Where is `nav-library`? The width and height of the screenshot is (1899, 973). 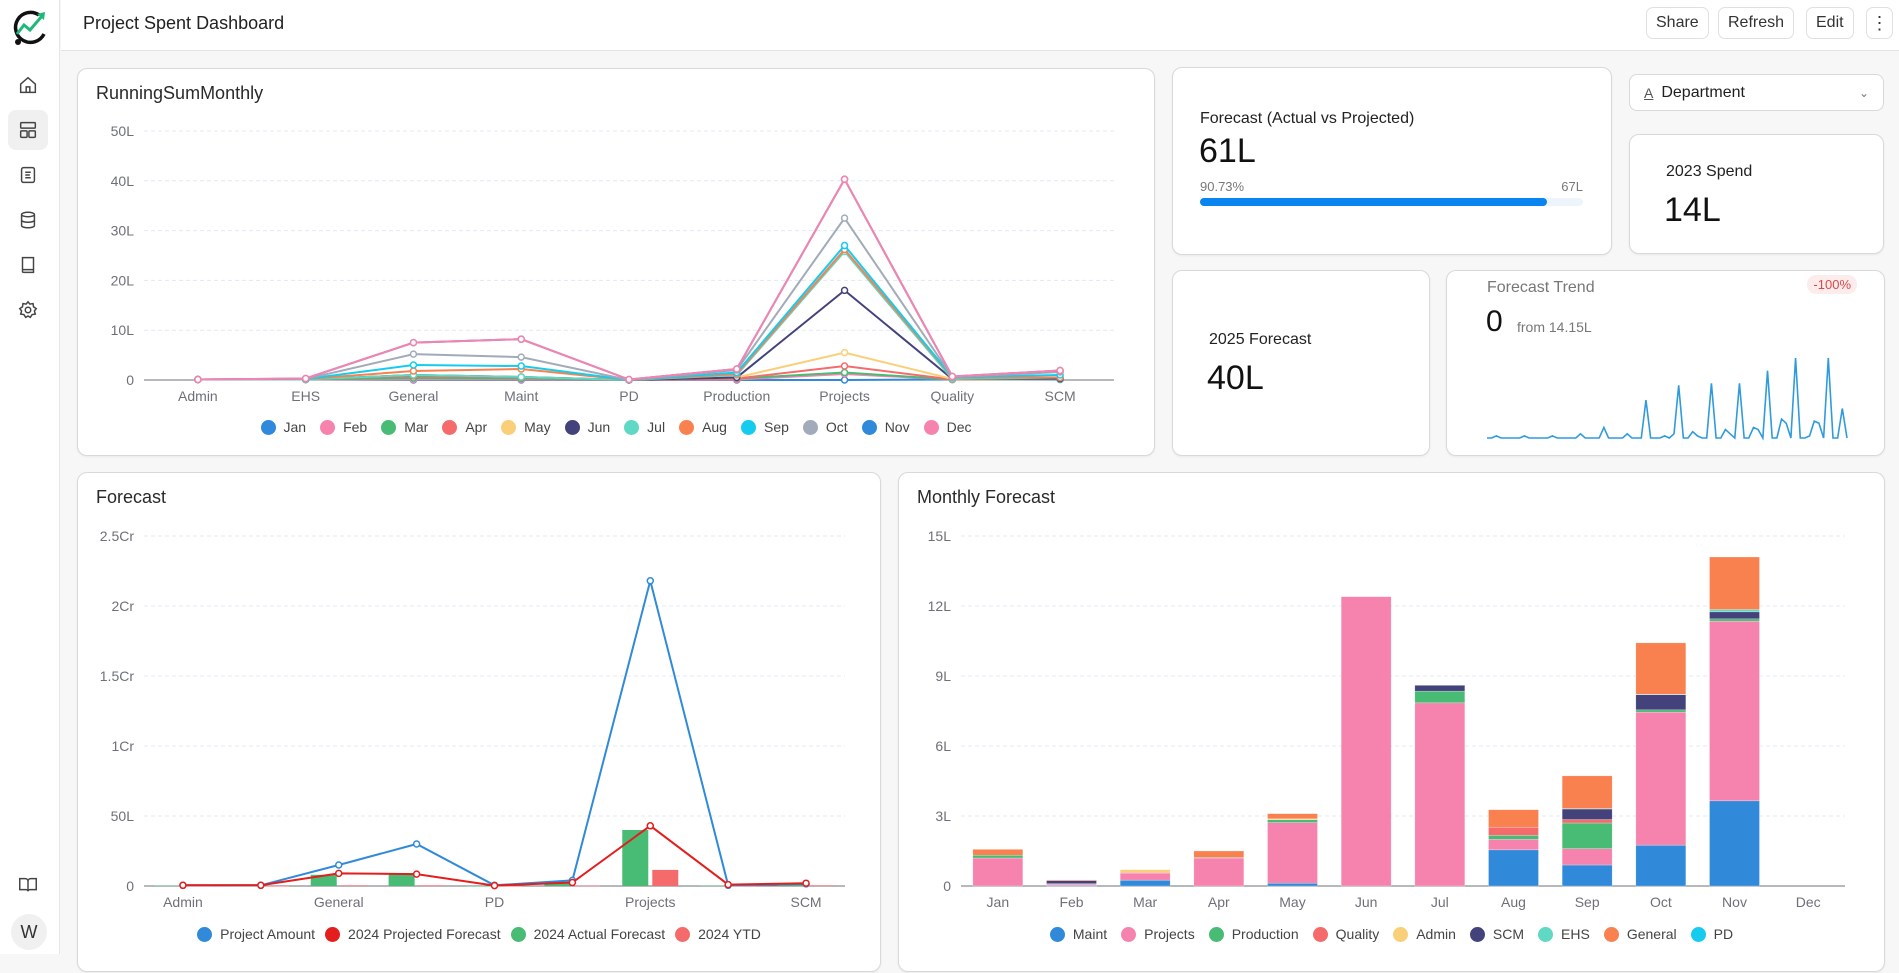
nav-library is located at coordinates (28, 265).